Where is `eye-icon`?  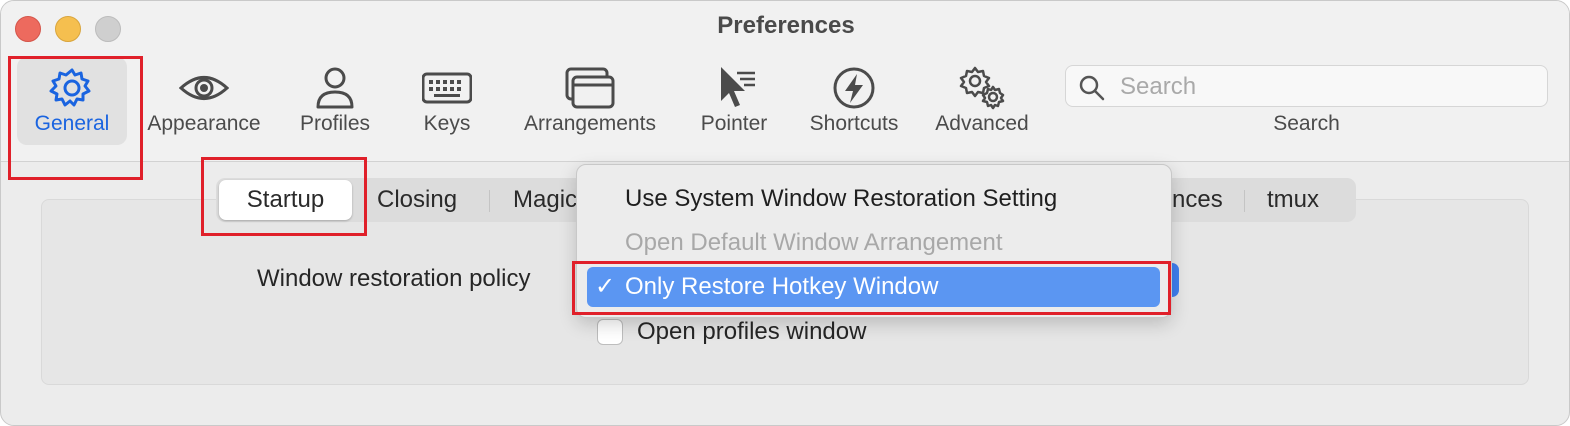
eye-icon is located at coordinates (204, 88).